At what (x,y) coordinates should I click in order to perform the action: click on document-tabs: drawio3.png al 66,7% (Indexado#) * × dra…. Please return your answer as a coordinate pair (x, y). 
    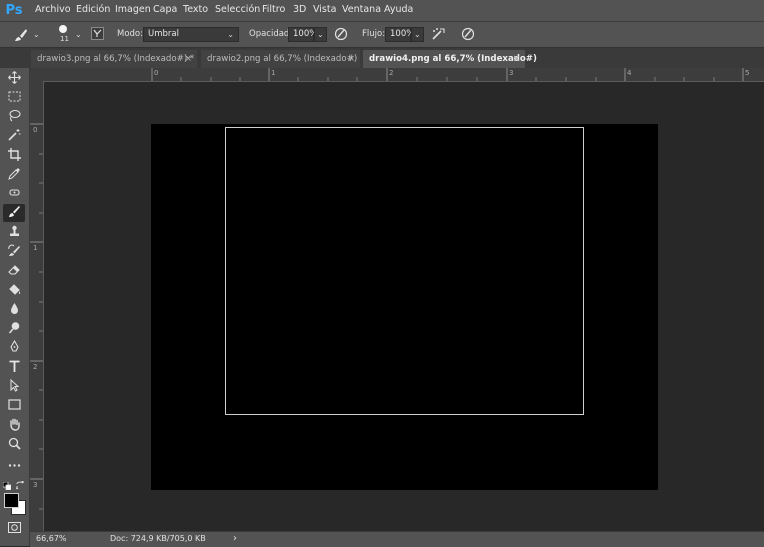
    Looking at the image, I should click on (382, 58).